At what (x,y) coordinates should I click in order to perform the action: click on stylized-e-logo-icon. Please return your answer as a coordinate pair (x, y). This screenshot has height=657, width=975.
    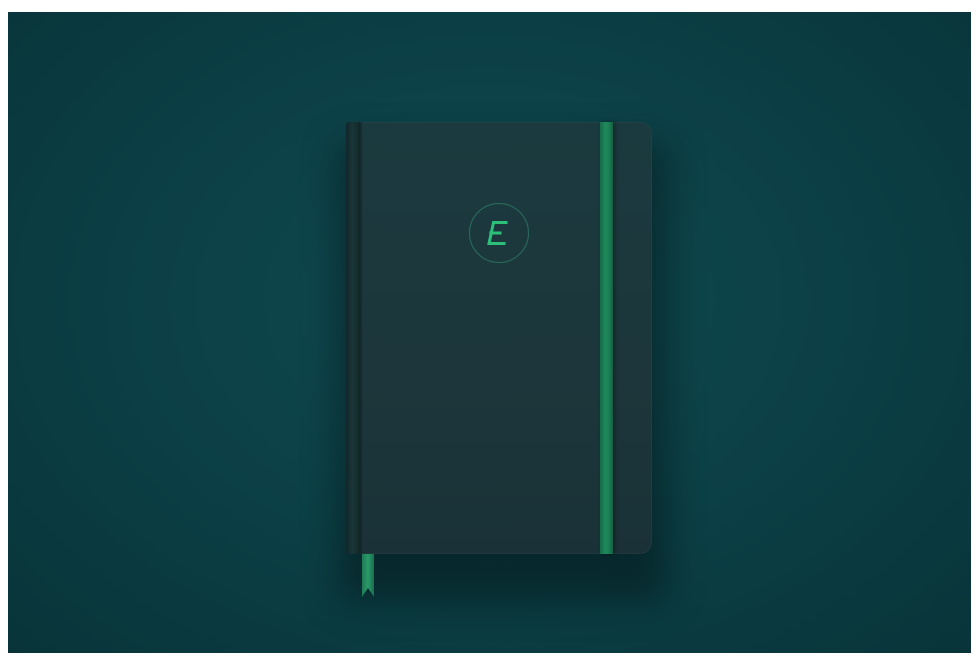
    Looking at the image, I should click on (499, 233).